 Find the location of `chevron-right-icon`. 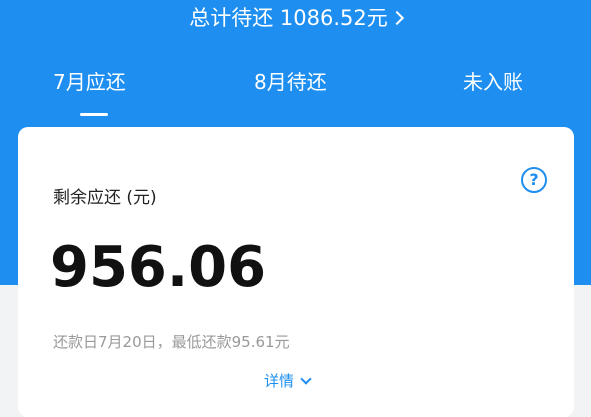

chevron-right-icon is located at coordinates (396, 18).